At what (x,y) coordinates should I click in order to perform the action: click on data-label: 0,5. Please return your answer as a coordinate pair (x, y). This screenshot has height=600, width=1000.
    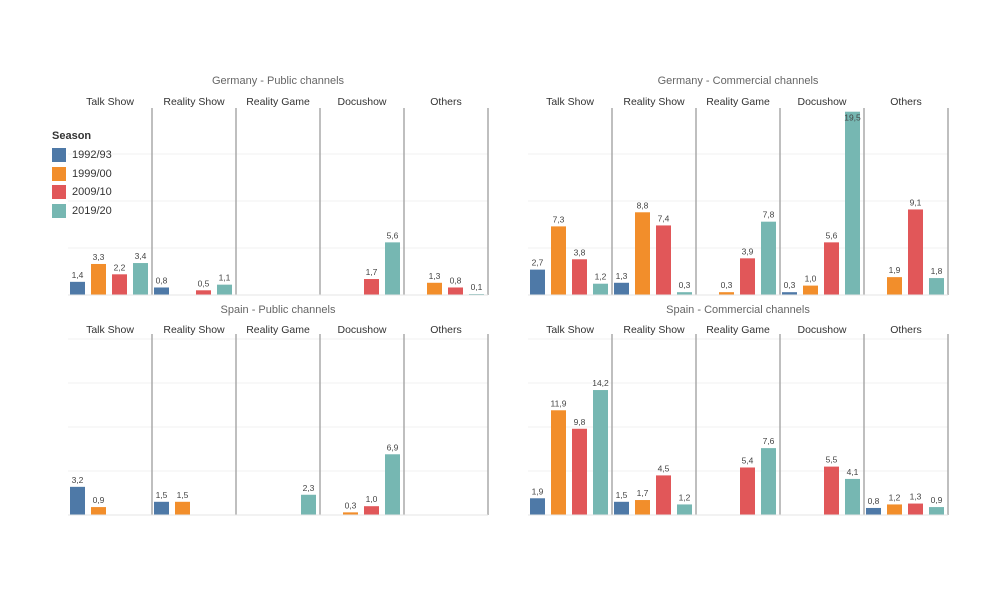
    Looking at the image, I should click on (204, 283).